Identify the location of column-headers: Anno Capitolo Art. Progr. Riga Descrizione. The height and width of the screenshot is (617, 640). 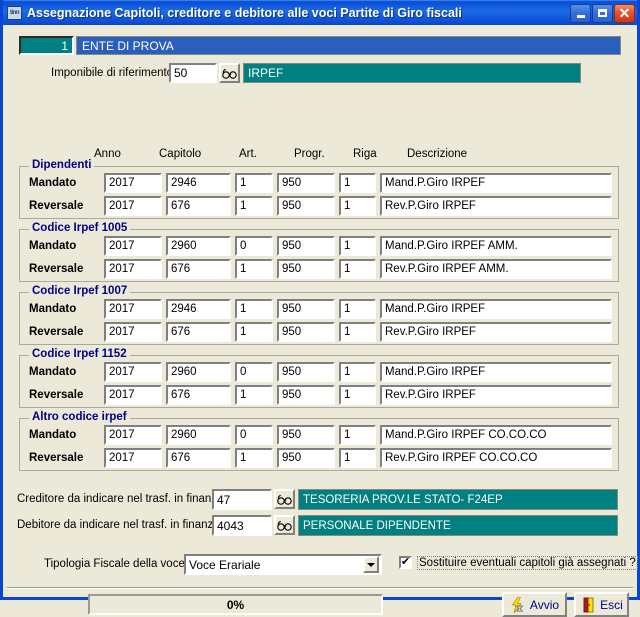
(320, 156).